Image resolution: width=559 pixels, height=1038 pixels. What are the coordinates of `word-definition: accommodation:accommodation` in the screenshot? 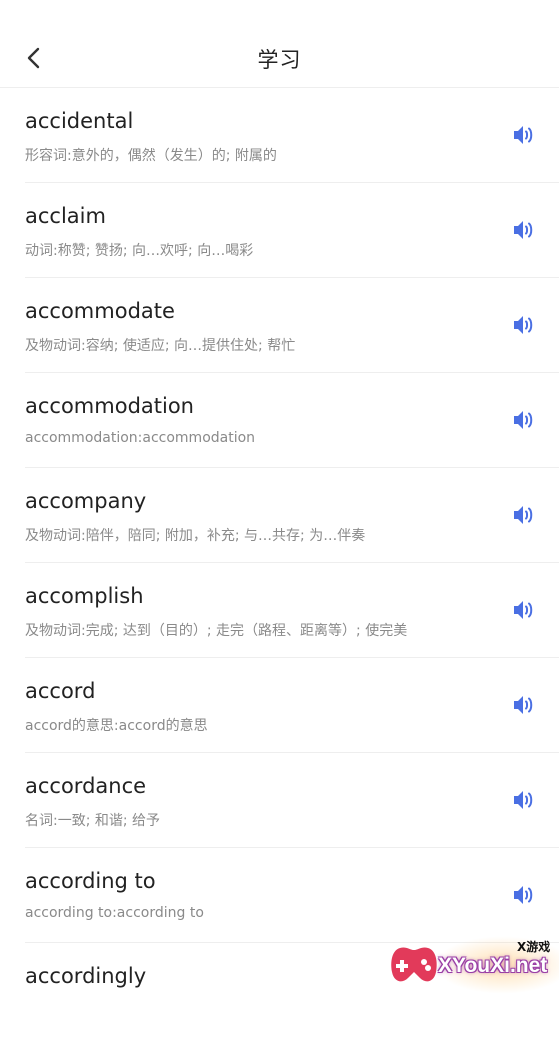 It's located at (140, 438).